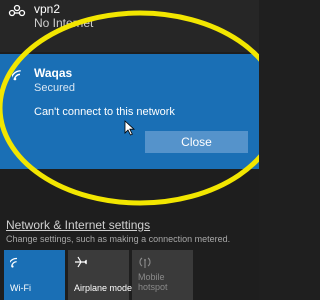  I want to click on mouse-cursor-icon, so click(130, 128).